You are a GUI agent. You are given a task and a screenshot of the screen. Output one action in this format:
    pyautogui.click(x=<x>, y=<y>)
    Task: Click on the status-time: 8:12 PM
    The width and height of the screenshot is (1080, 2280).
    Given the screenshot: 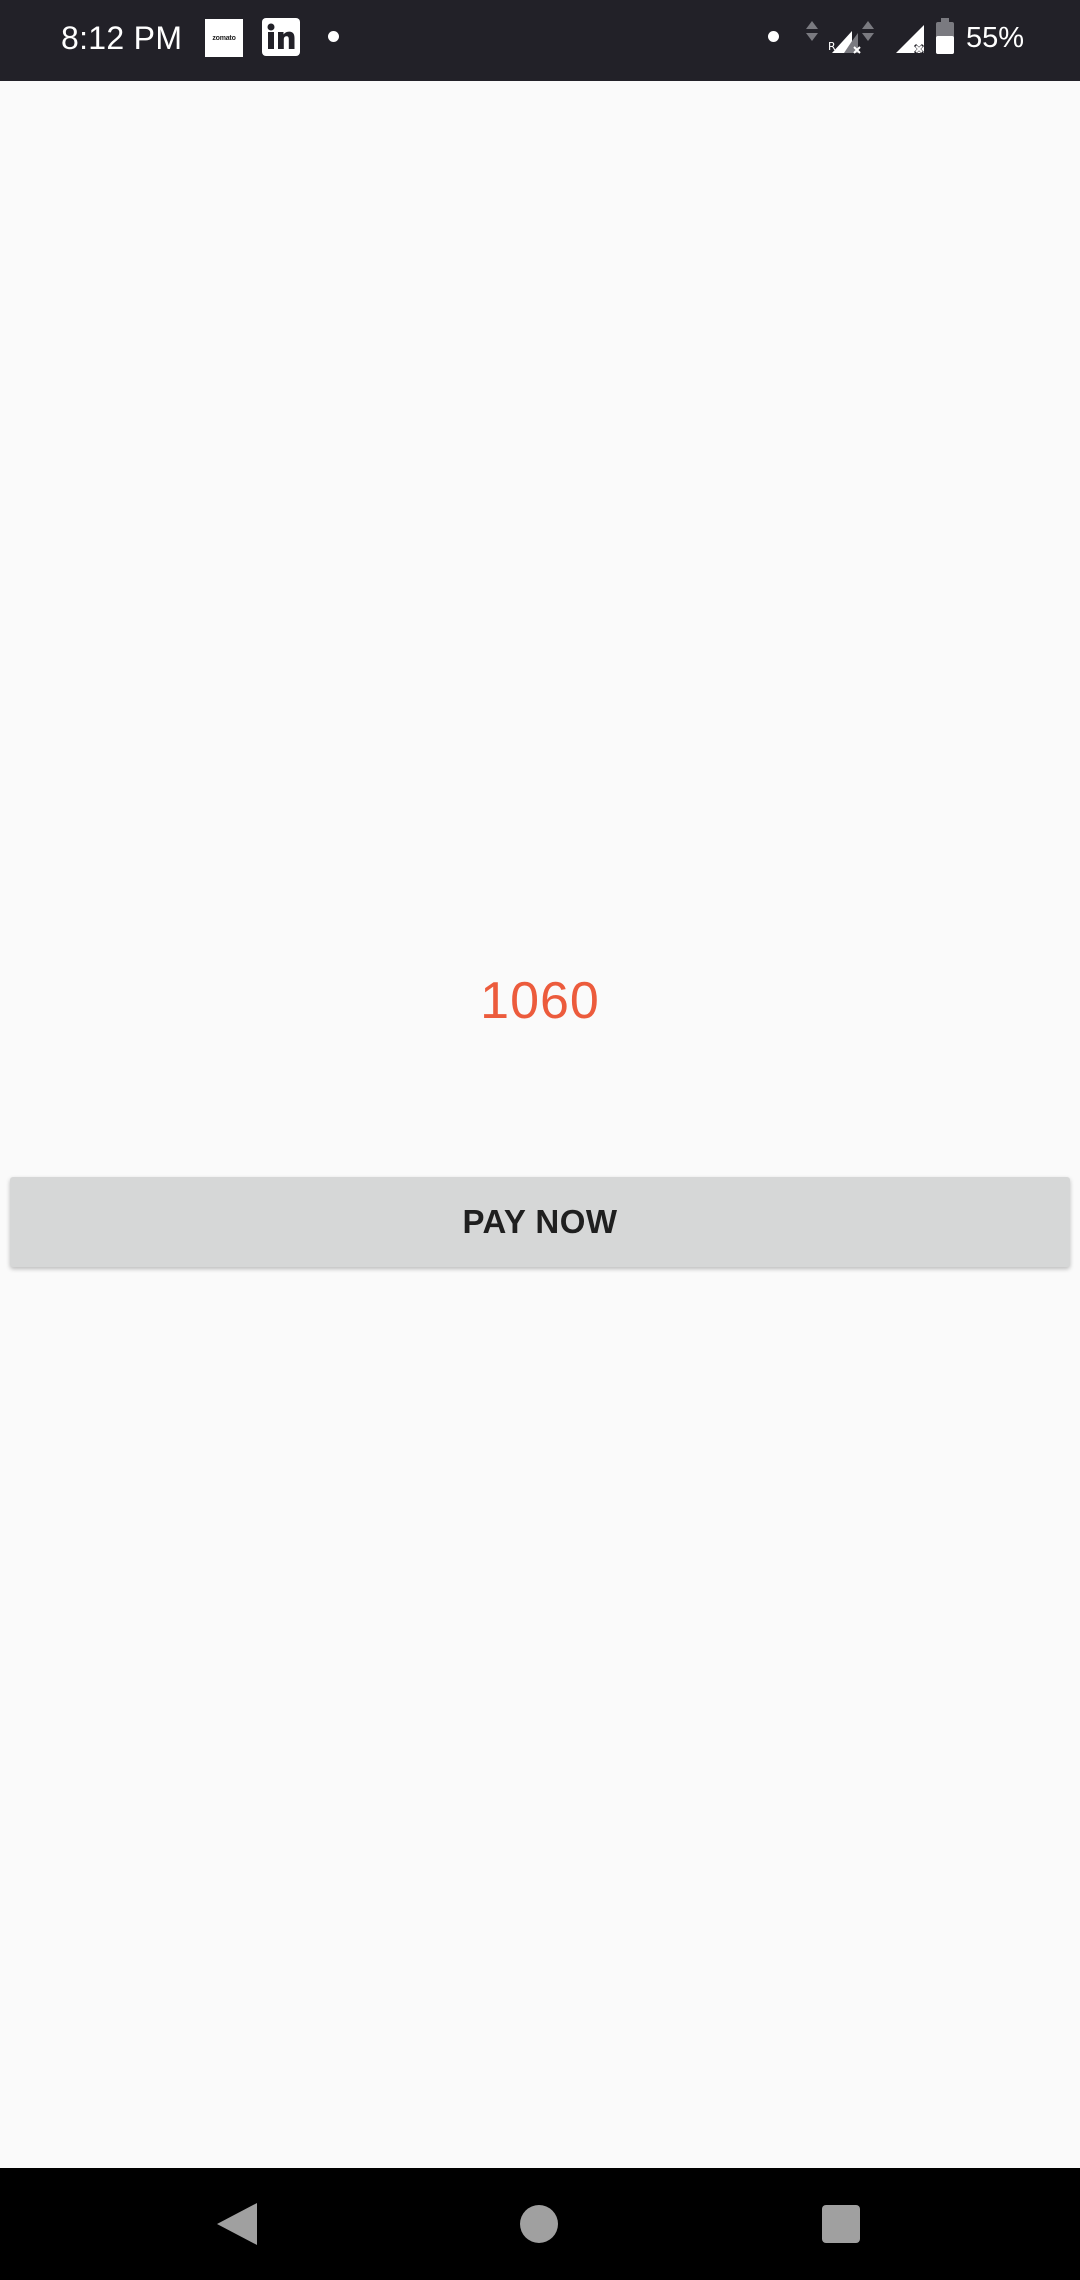 What is the action you would take?
    pyautogui.click(x=122, y=38)
    